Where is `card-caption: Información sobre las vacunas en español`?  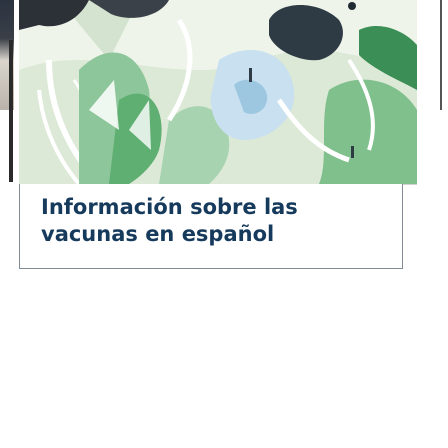 card-caption: Información sobre las vacunas en español is located at coordinates (221, 221).